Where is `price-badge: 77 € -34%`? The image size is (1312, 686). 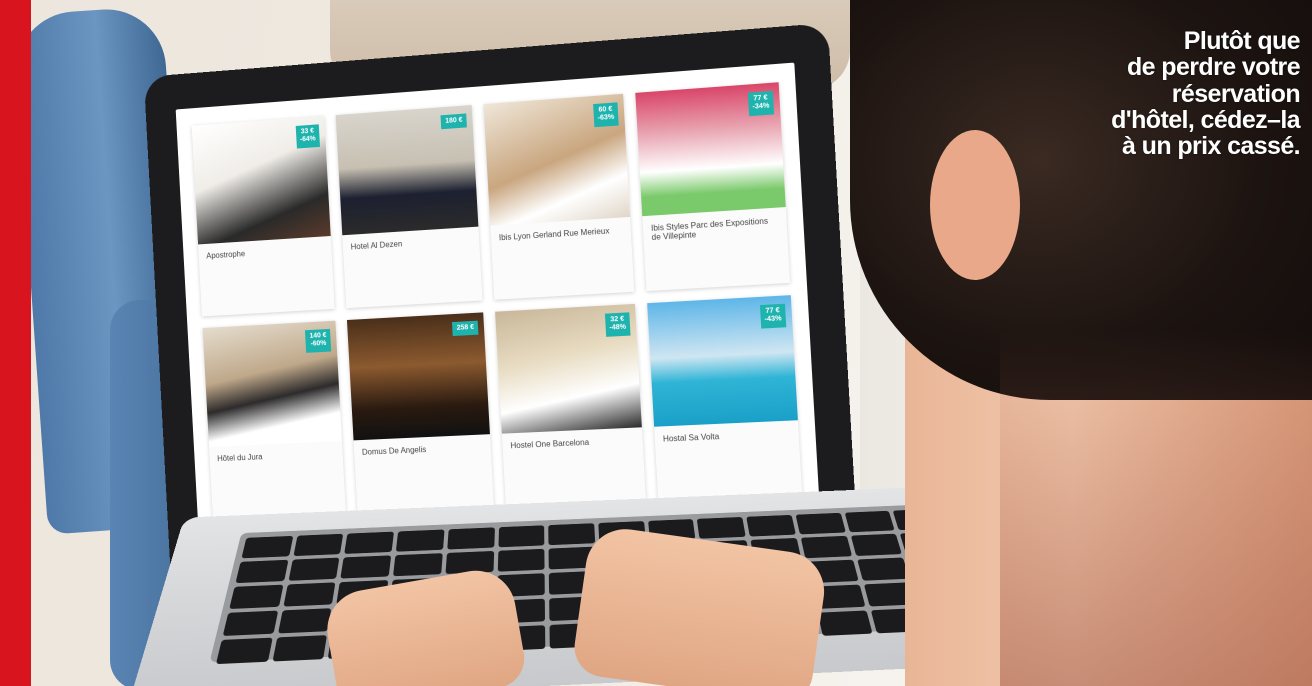 price-badge: 77 € -34% is located at coordinates (761, 103).